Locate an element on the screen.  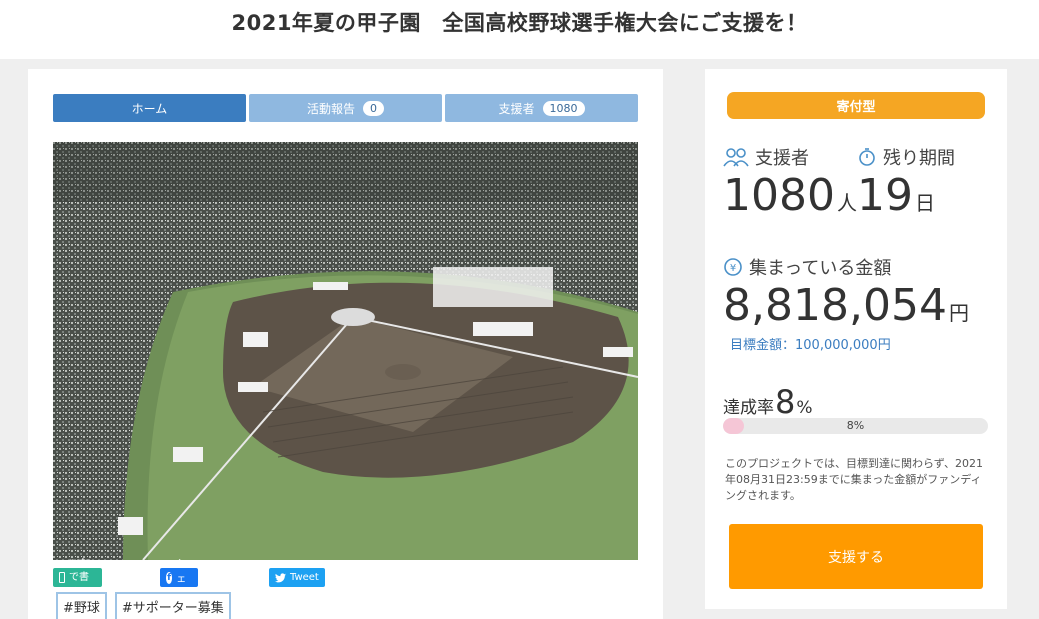
support-button: 支援する is located at coordinates (856, 556).